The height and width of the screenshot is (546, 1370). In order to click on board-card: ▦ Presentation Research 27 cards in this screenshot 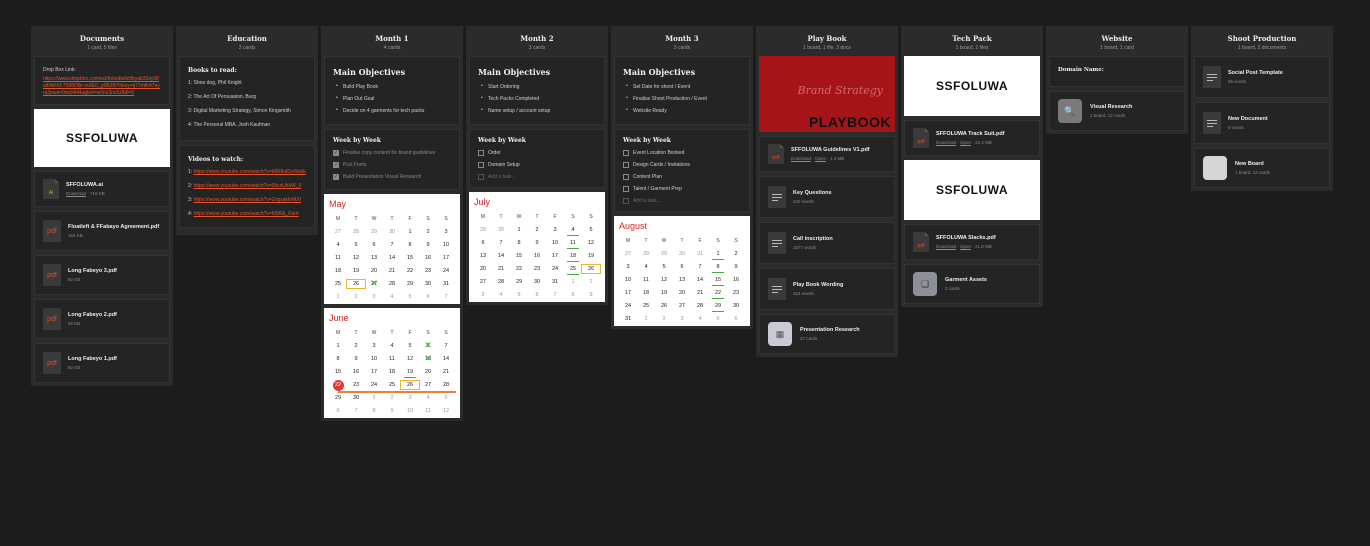, I will do `click(827, 334)`.